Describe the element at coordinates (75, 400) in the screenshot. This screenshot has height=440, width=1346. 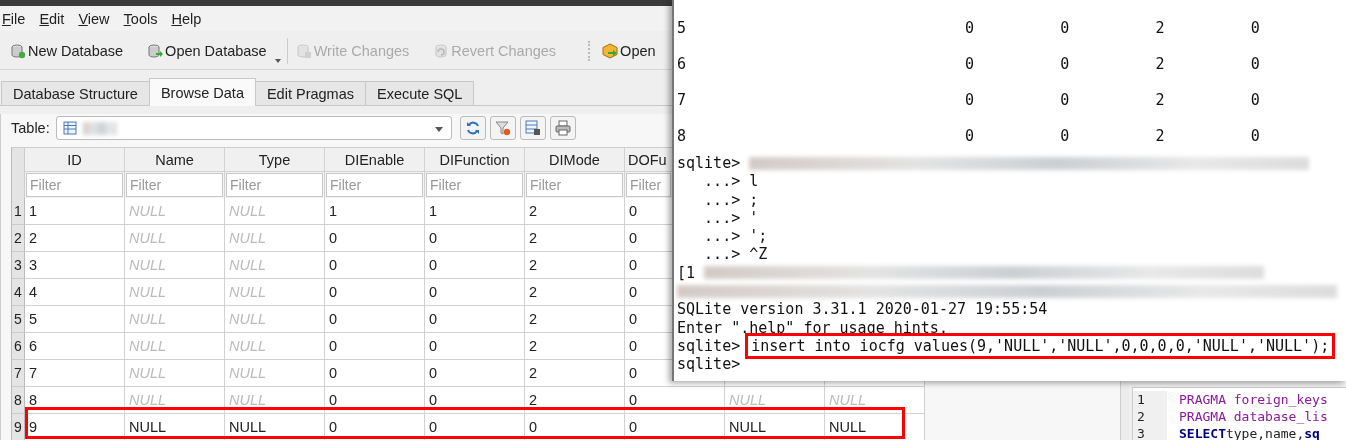
I see `table-cell: 8` at that location.